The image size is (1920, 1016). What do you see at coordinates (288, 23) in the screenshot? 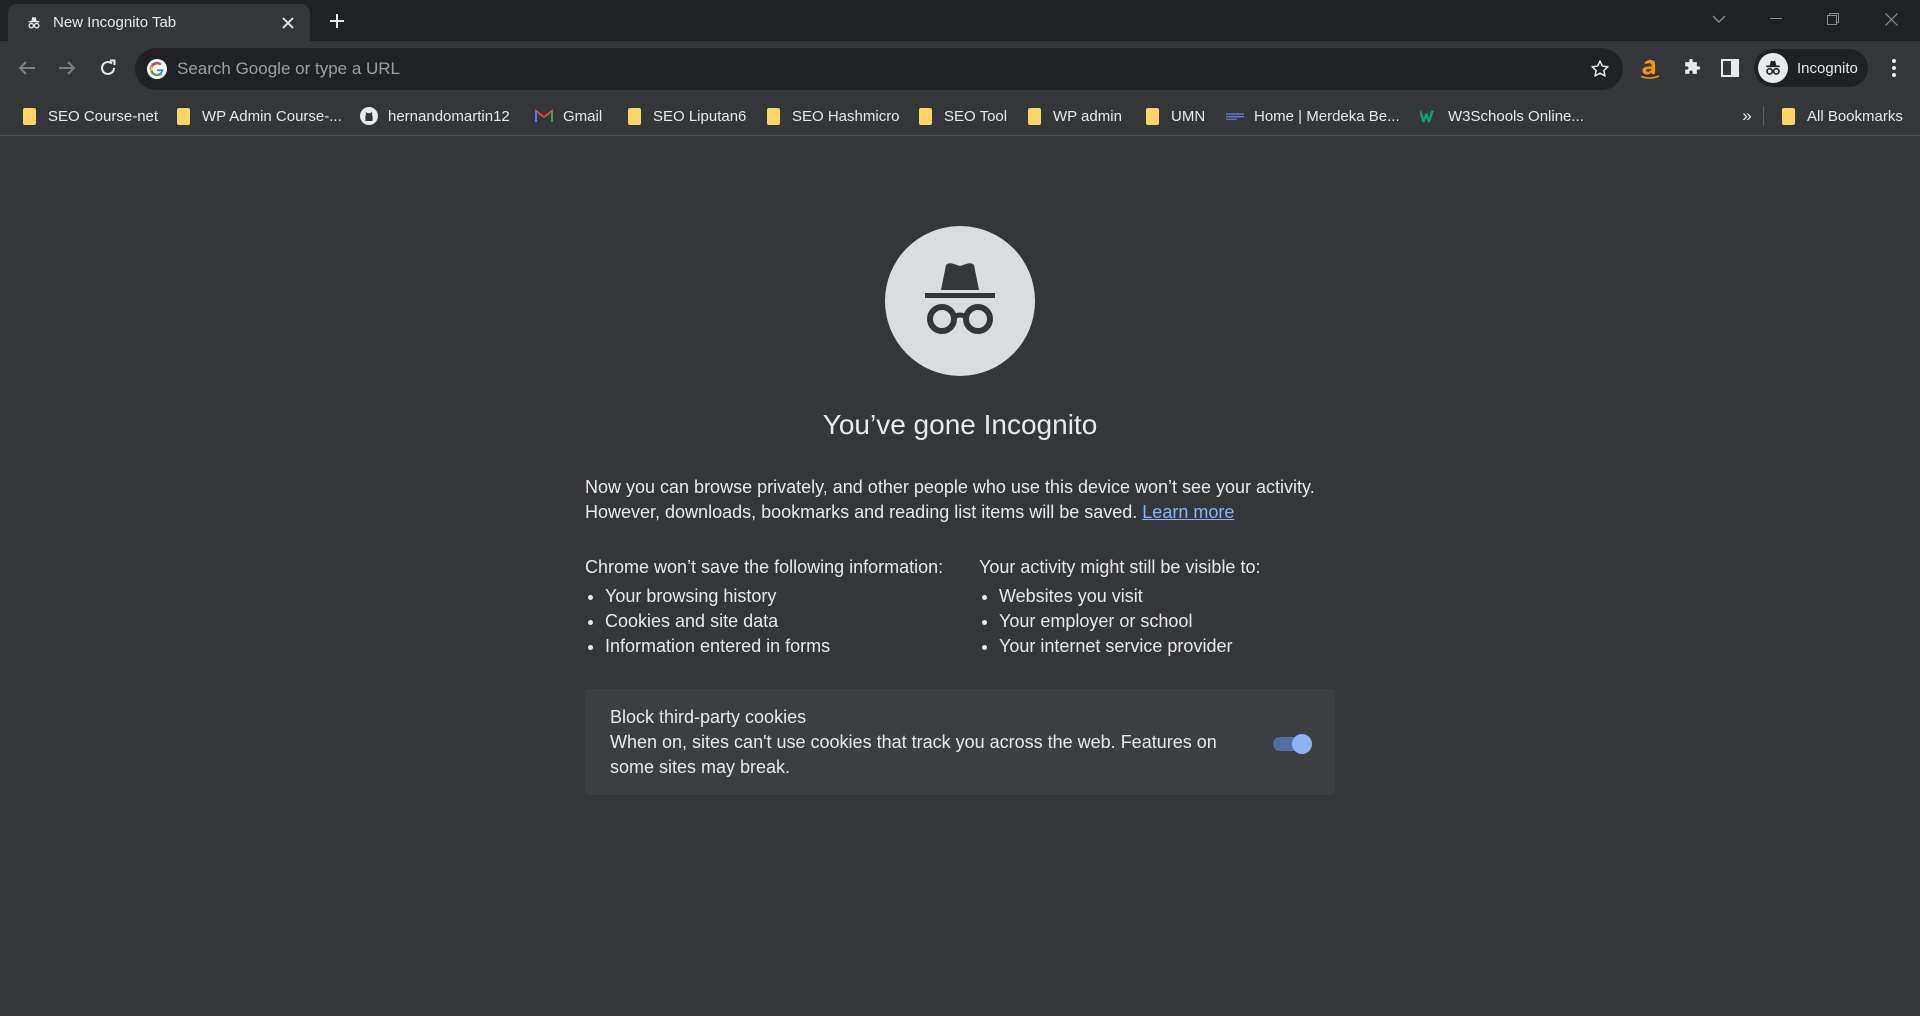
I see `close-icon` at bounding box center [288, 23].